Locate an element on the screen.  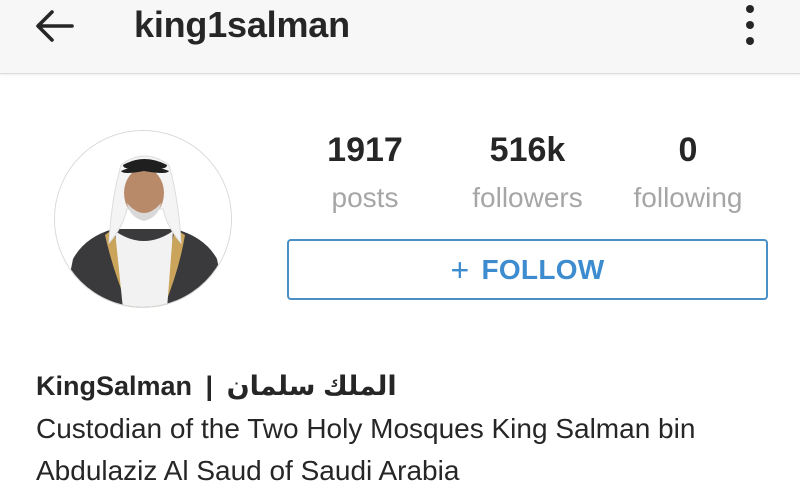
arrow-left-icon is located at coordinates (55, 26).